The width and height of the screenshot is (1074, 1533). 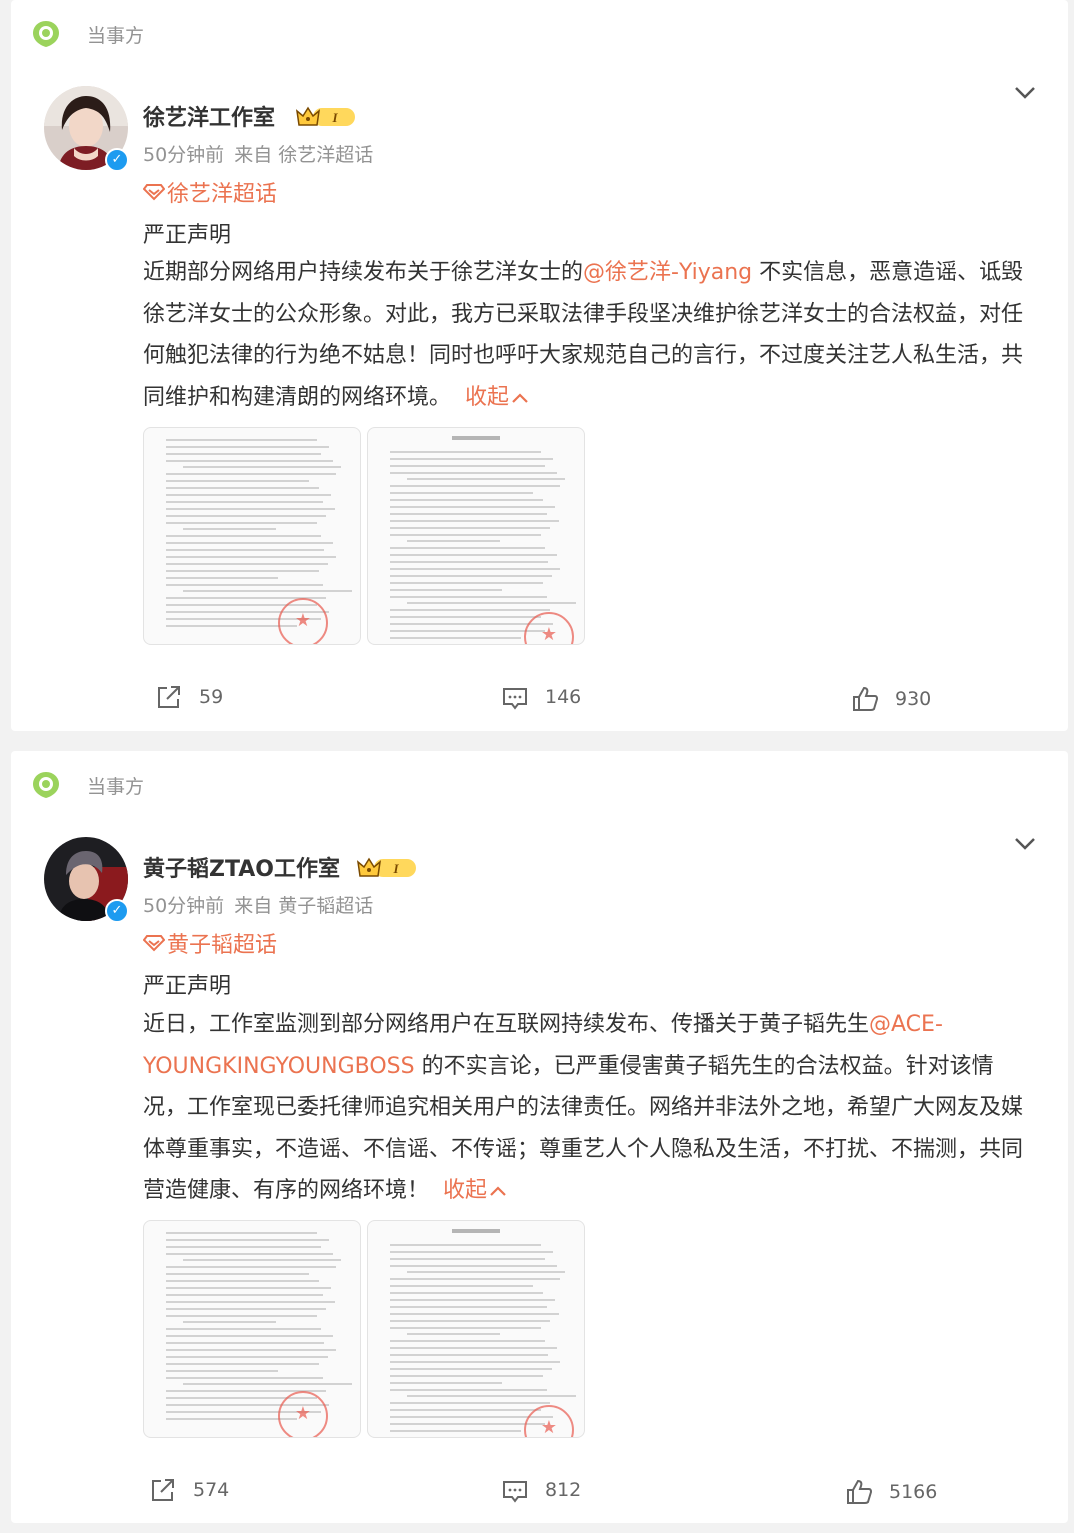 What do you see at coordinates (209, 116) in the screenshot?
I see `author-name: 徐艺洋工作室` at bounding box center [209, 116].